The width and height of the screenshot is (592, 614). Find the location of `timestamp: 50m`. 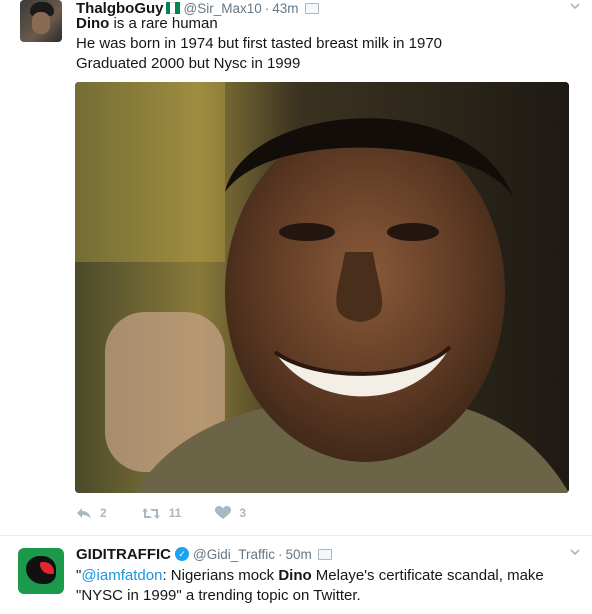

timestamp: 50m is located at coordinates (298, 554).